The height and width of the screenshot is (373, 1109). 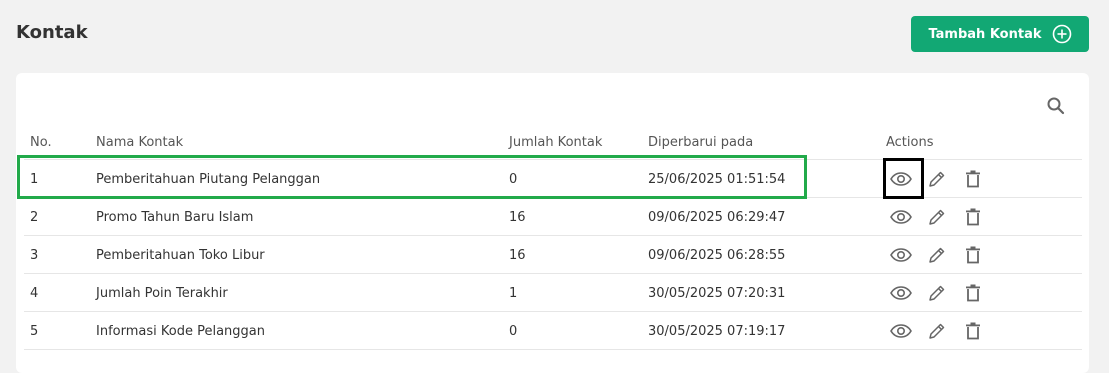 What do you see at coordinates (41, 142) in the screenshot?
I see `column-header-no: No.` at bounding box center [41, 142].